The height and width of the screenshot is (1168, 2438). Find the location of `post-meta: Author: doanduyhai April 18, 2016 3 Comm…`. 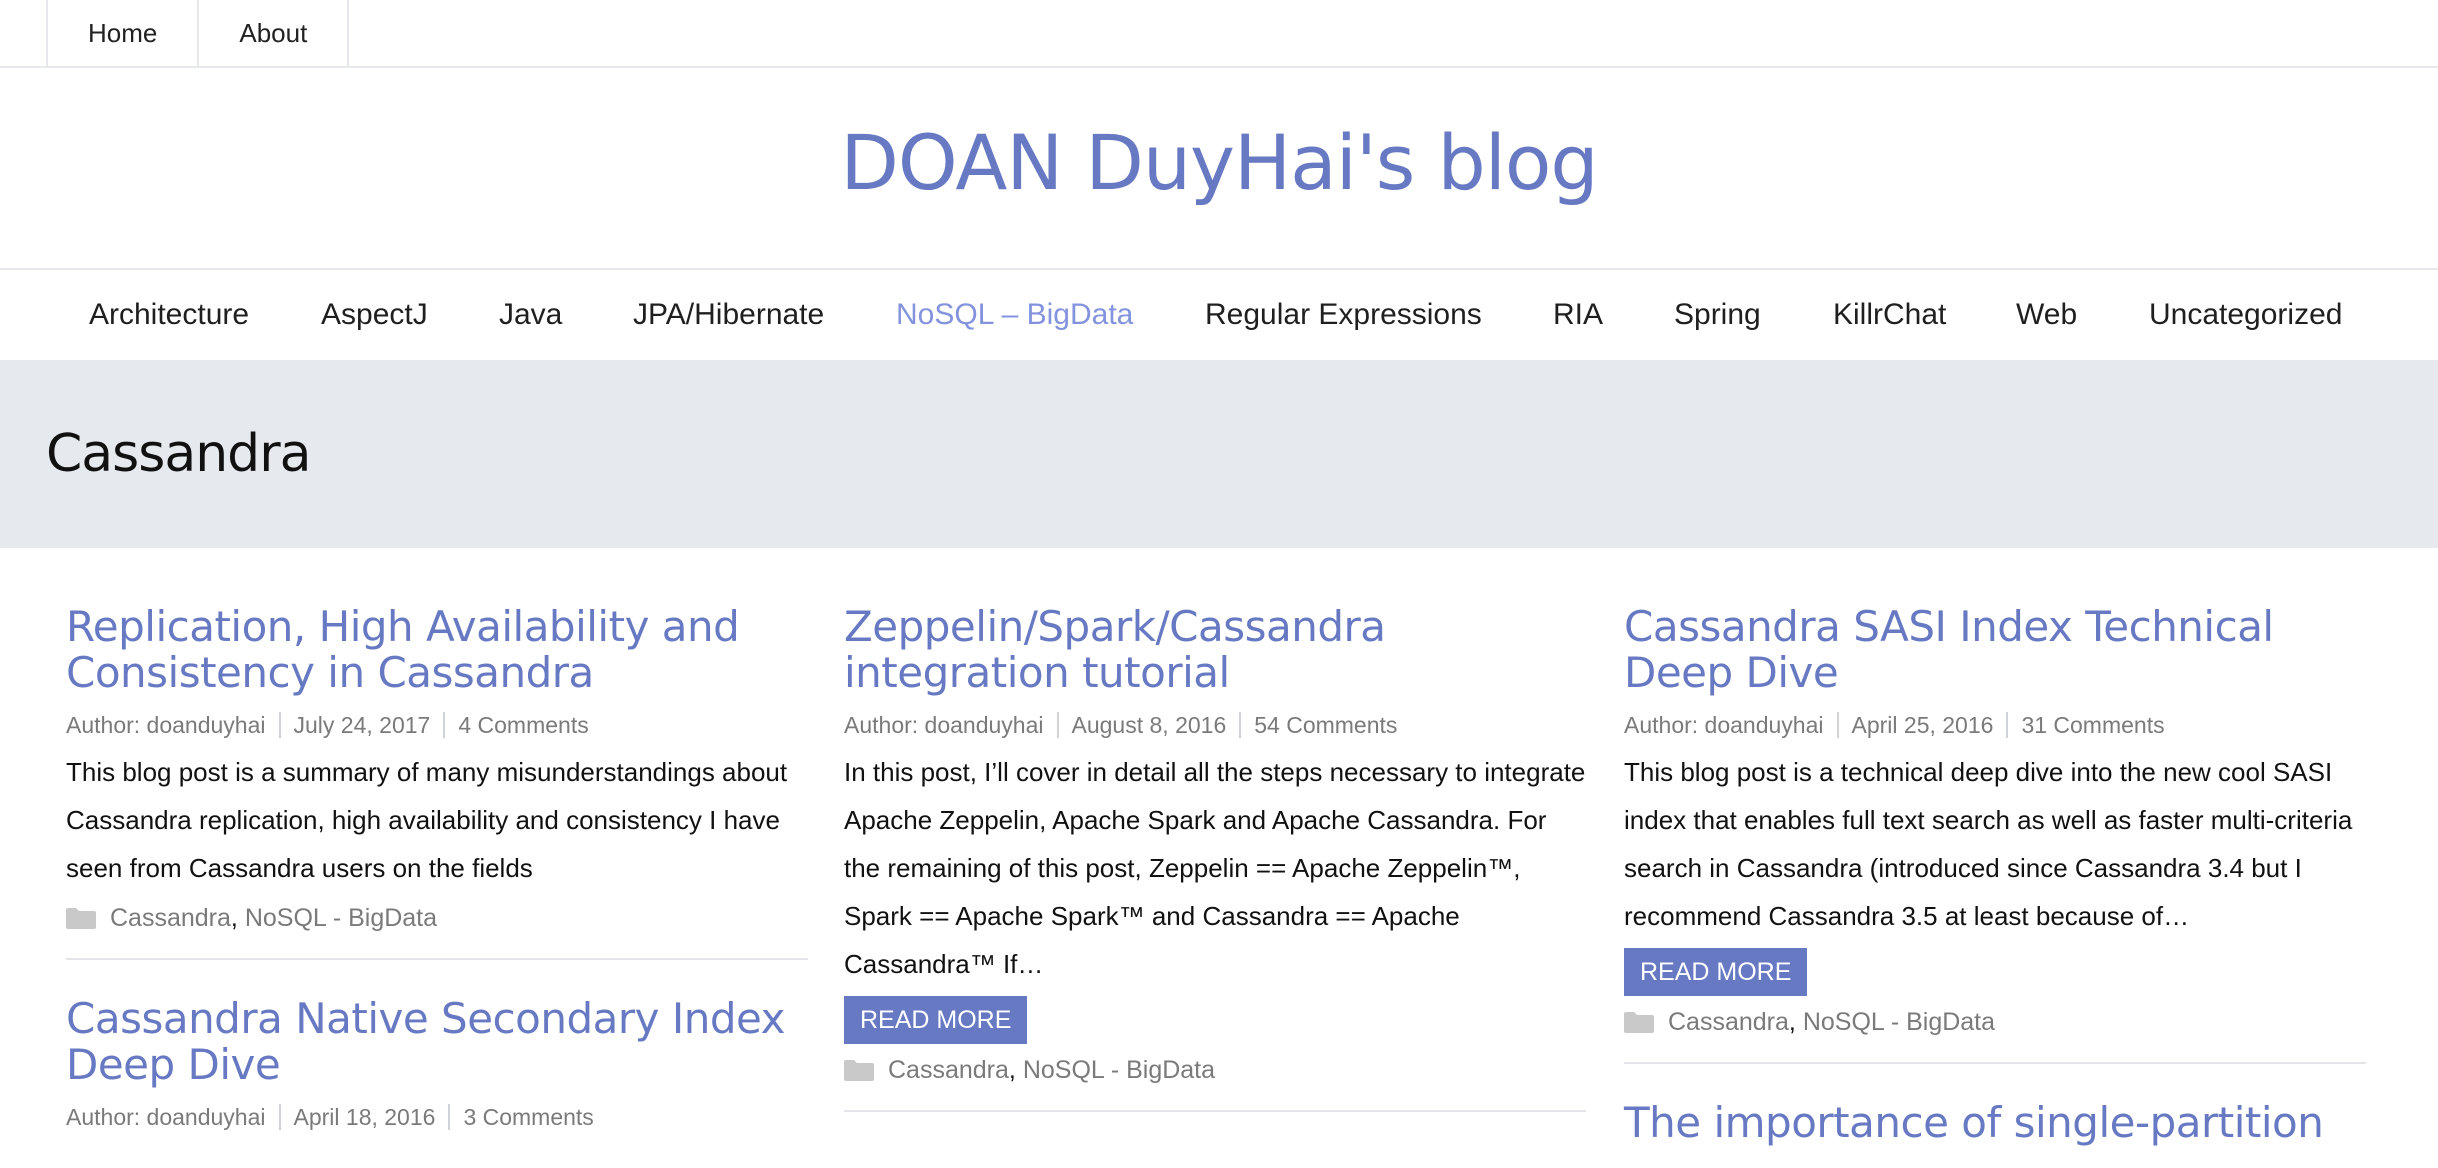

post-meta: Author: doanduyhai April 18, 2016 3 Comm… is located at coordinates (437, 1117).